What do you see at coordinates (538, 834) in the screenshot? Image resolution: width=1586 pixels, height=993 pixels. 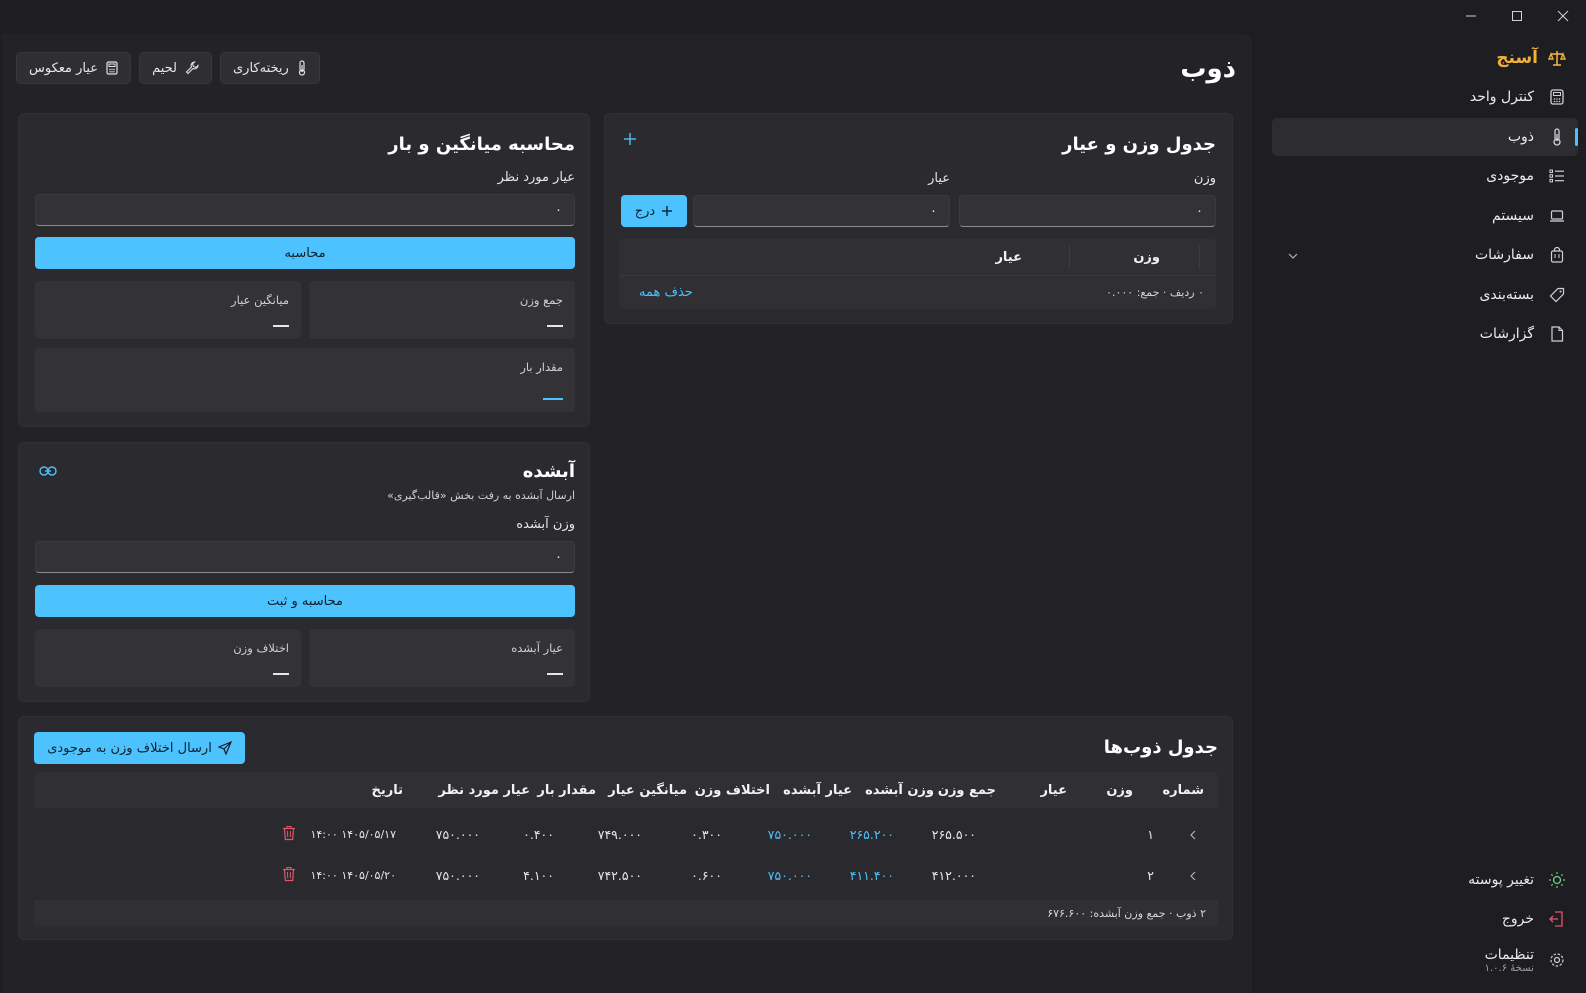 I see `cell-load: ۰.۴۰۰` at bounding box center [538, 834].